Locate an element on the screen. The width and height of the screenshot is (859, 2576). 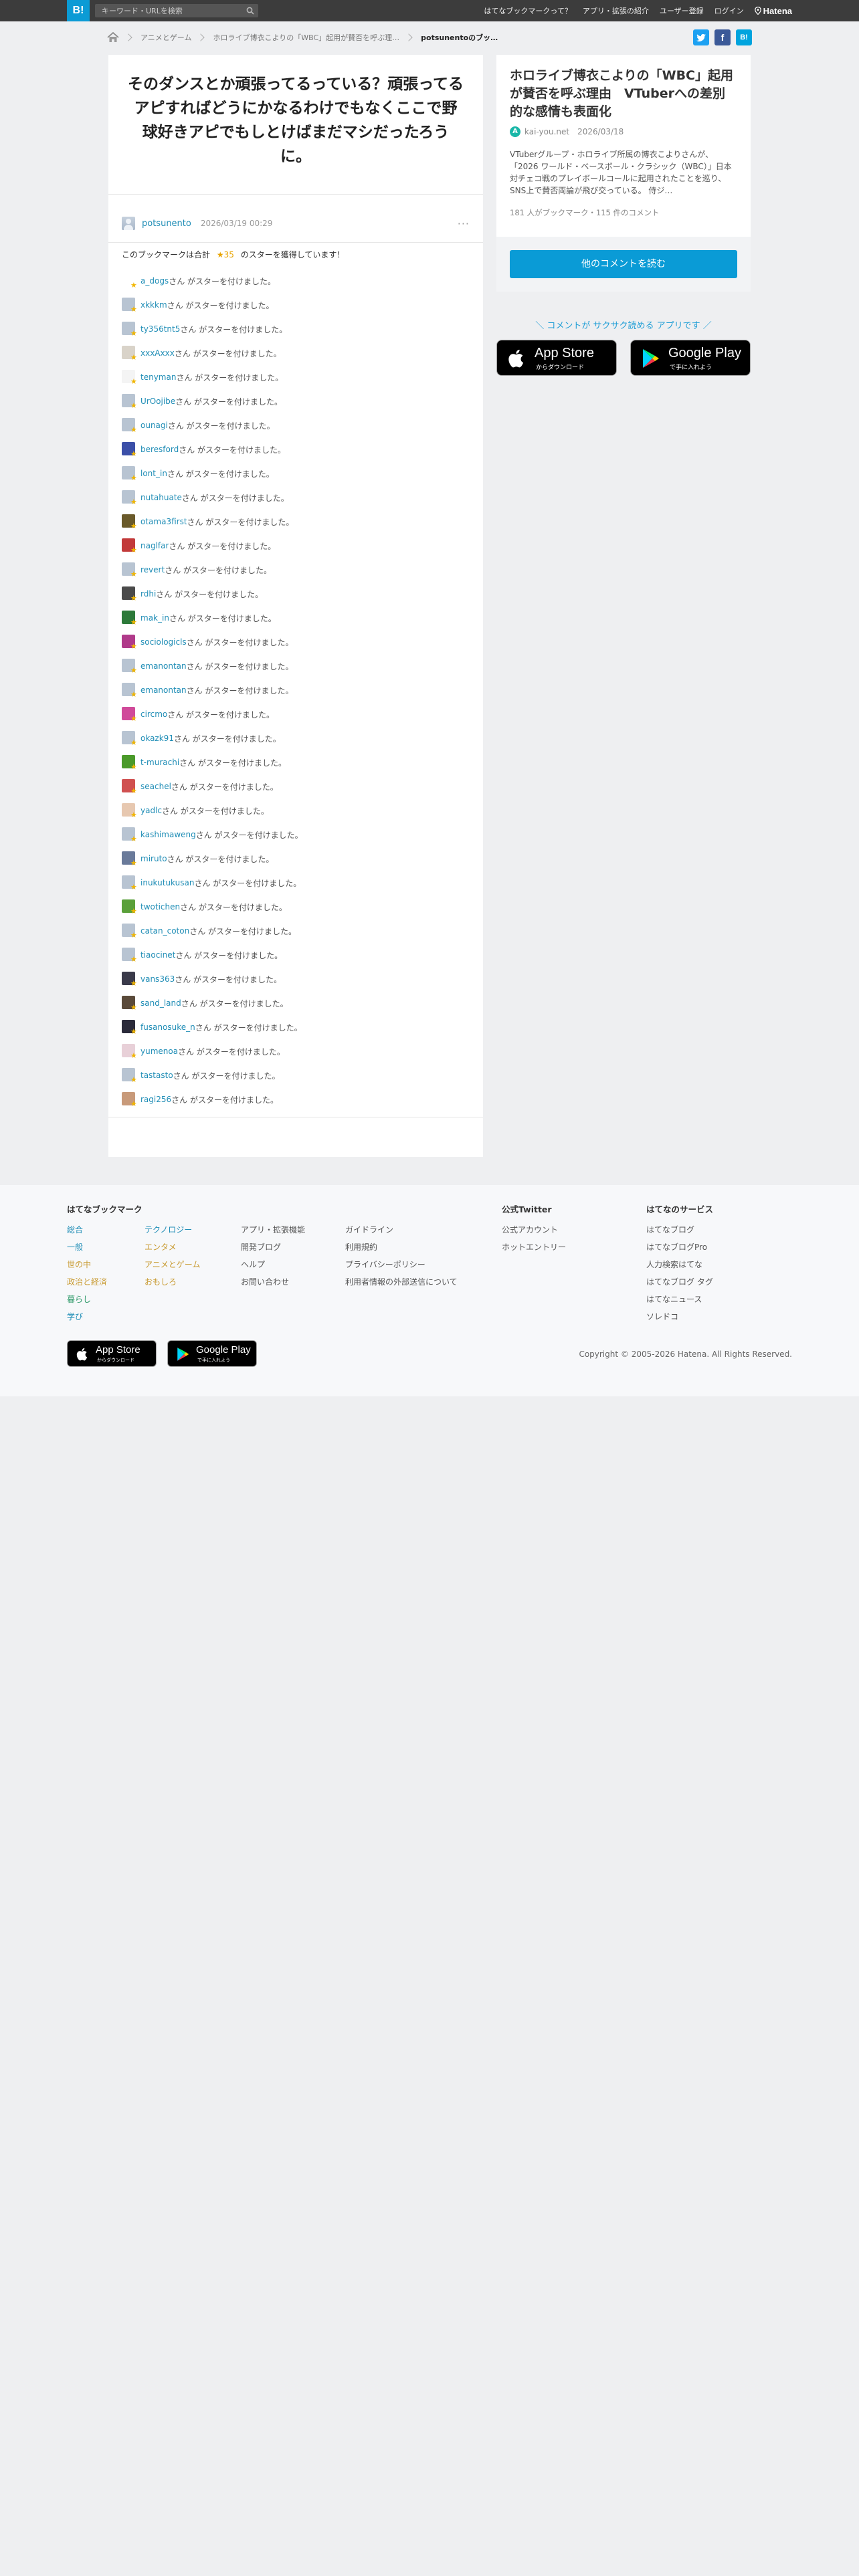
footer-link: 利用者情報の外部送信について is located at coordinates (401, 1282).